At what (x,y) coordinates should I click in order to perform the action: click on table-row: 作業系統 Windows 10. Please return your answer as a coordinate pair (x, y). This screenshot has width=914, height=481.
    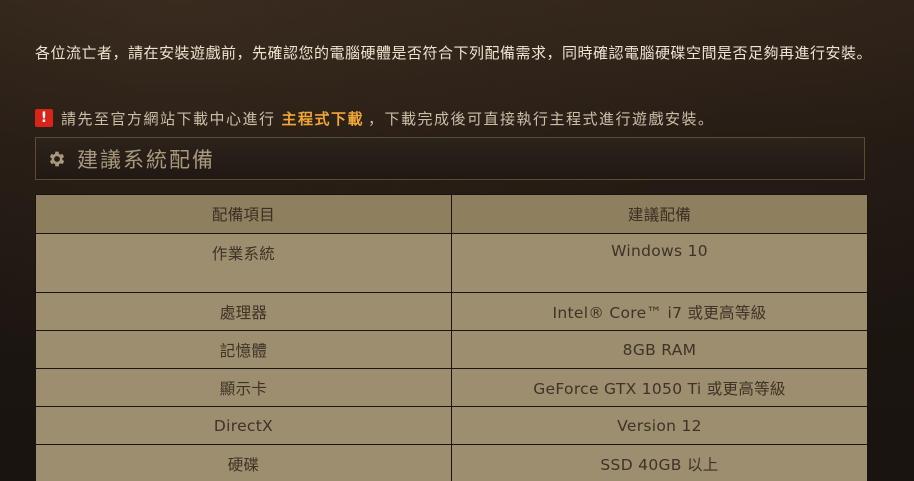
    Looking at the image, I should click on (451, 263).